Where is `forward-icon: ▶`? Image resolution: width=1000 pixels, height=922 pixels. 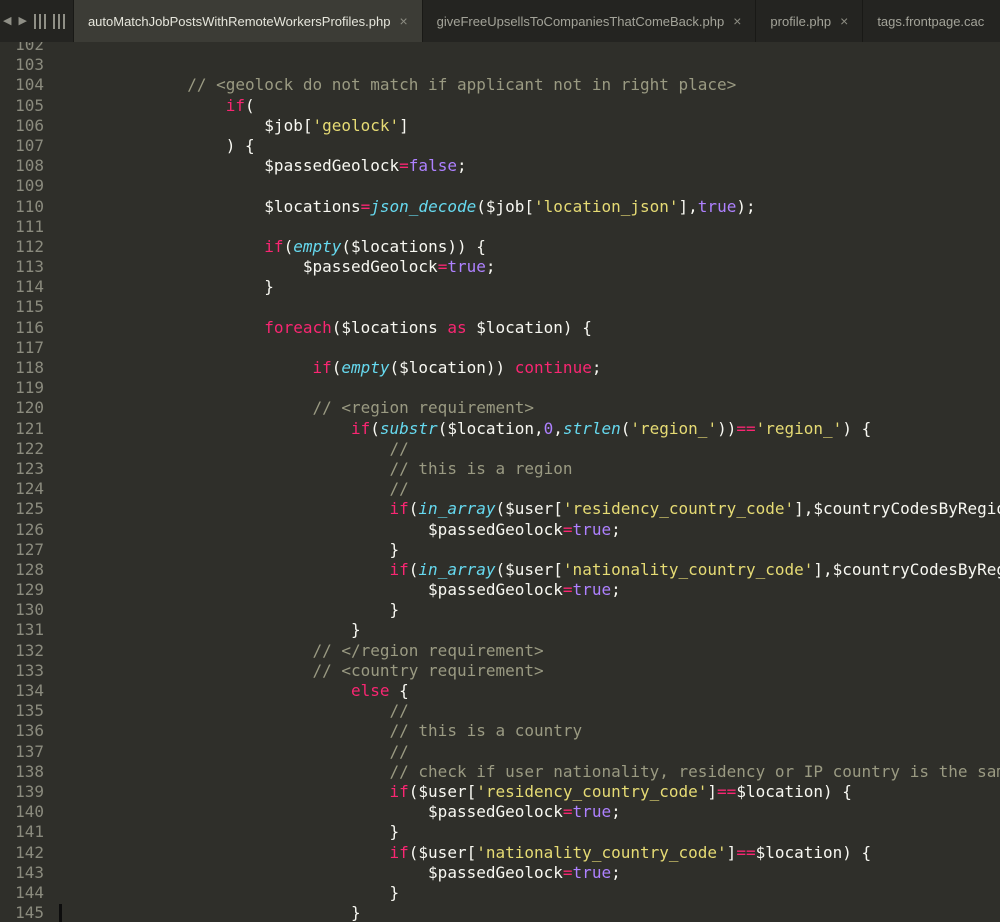 forward-icon: ▶ is located at coordinates (22, 21).